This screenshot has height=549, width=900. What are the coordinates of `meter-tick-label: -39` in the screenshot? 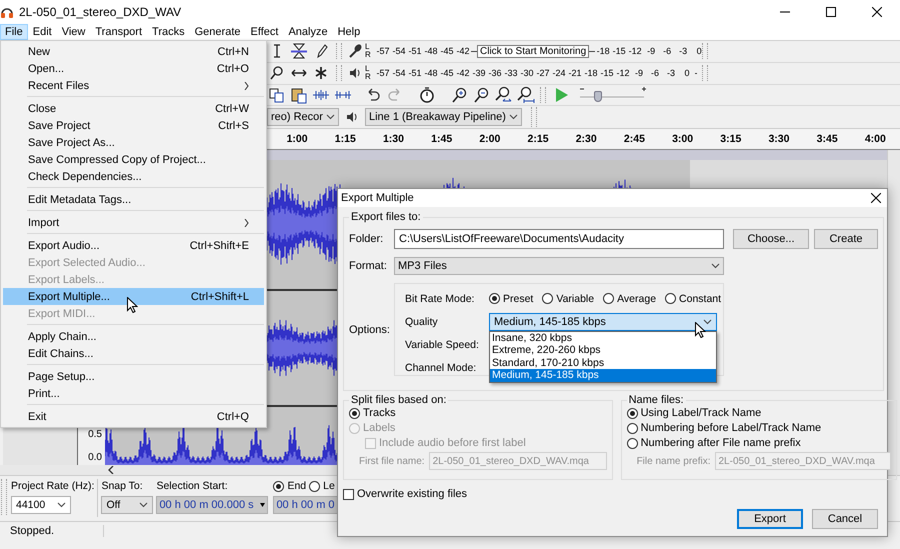 It's located at (479, 73).